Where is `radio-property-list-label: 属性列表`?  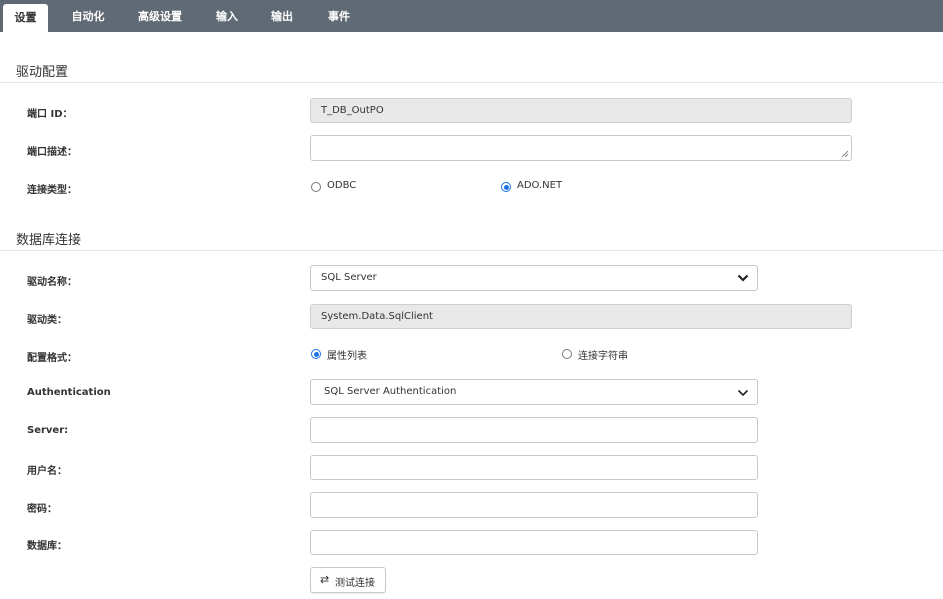
radio-property-list-label: 属性列表 is located at coordinates (347, 356).